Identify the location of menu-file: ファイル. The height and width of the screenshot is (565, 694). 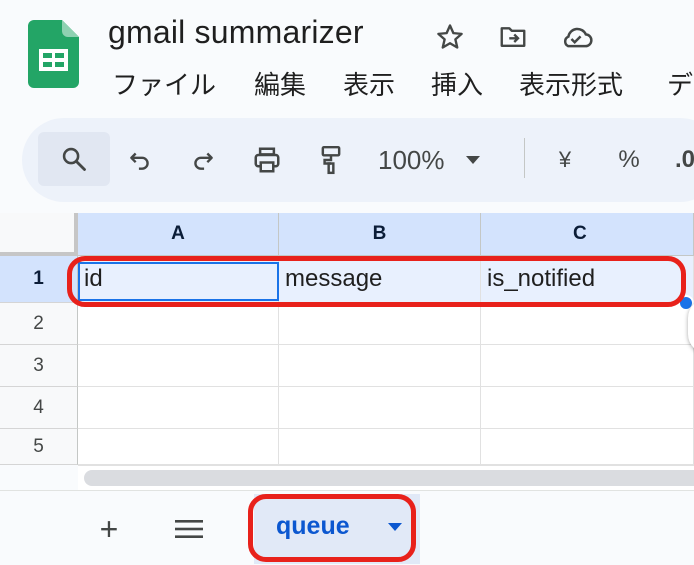
(183, 83).